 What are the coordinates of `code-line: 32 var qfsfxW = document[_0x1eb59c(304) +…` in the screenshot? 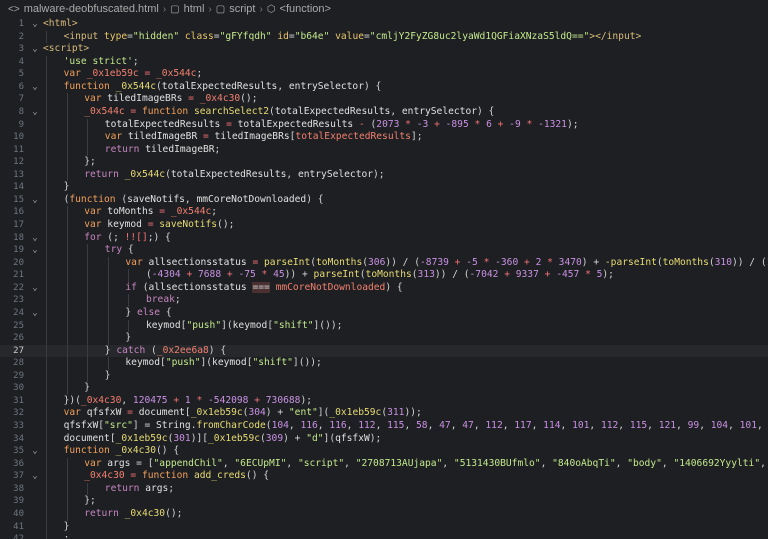 It's located at (384, 413).